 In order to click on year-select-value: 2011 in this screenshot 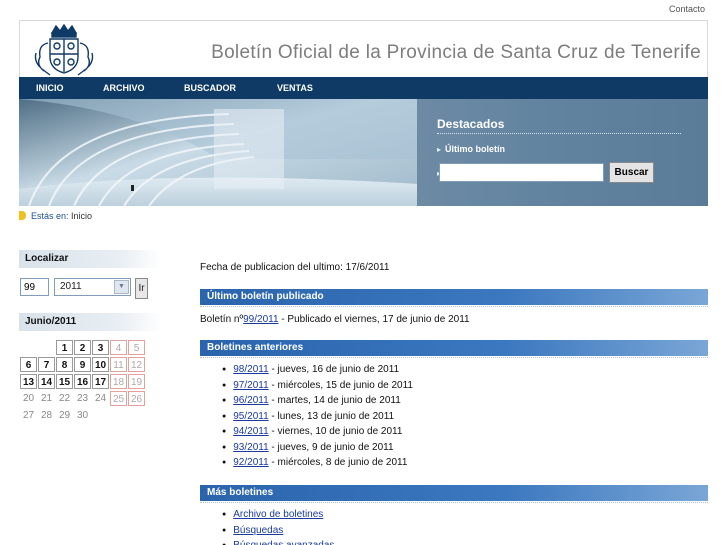, I will do `click(71, 286)`.